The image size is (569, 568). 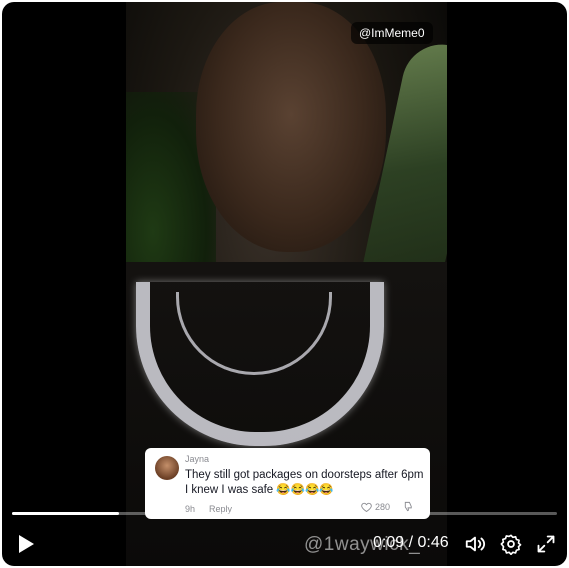 I want to click on progress-bar, so click(x=284, y=513).